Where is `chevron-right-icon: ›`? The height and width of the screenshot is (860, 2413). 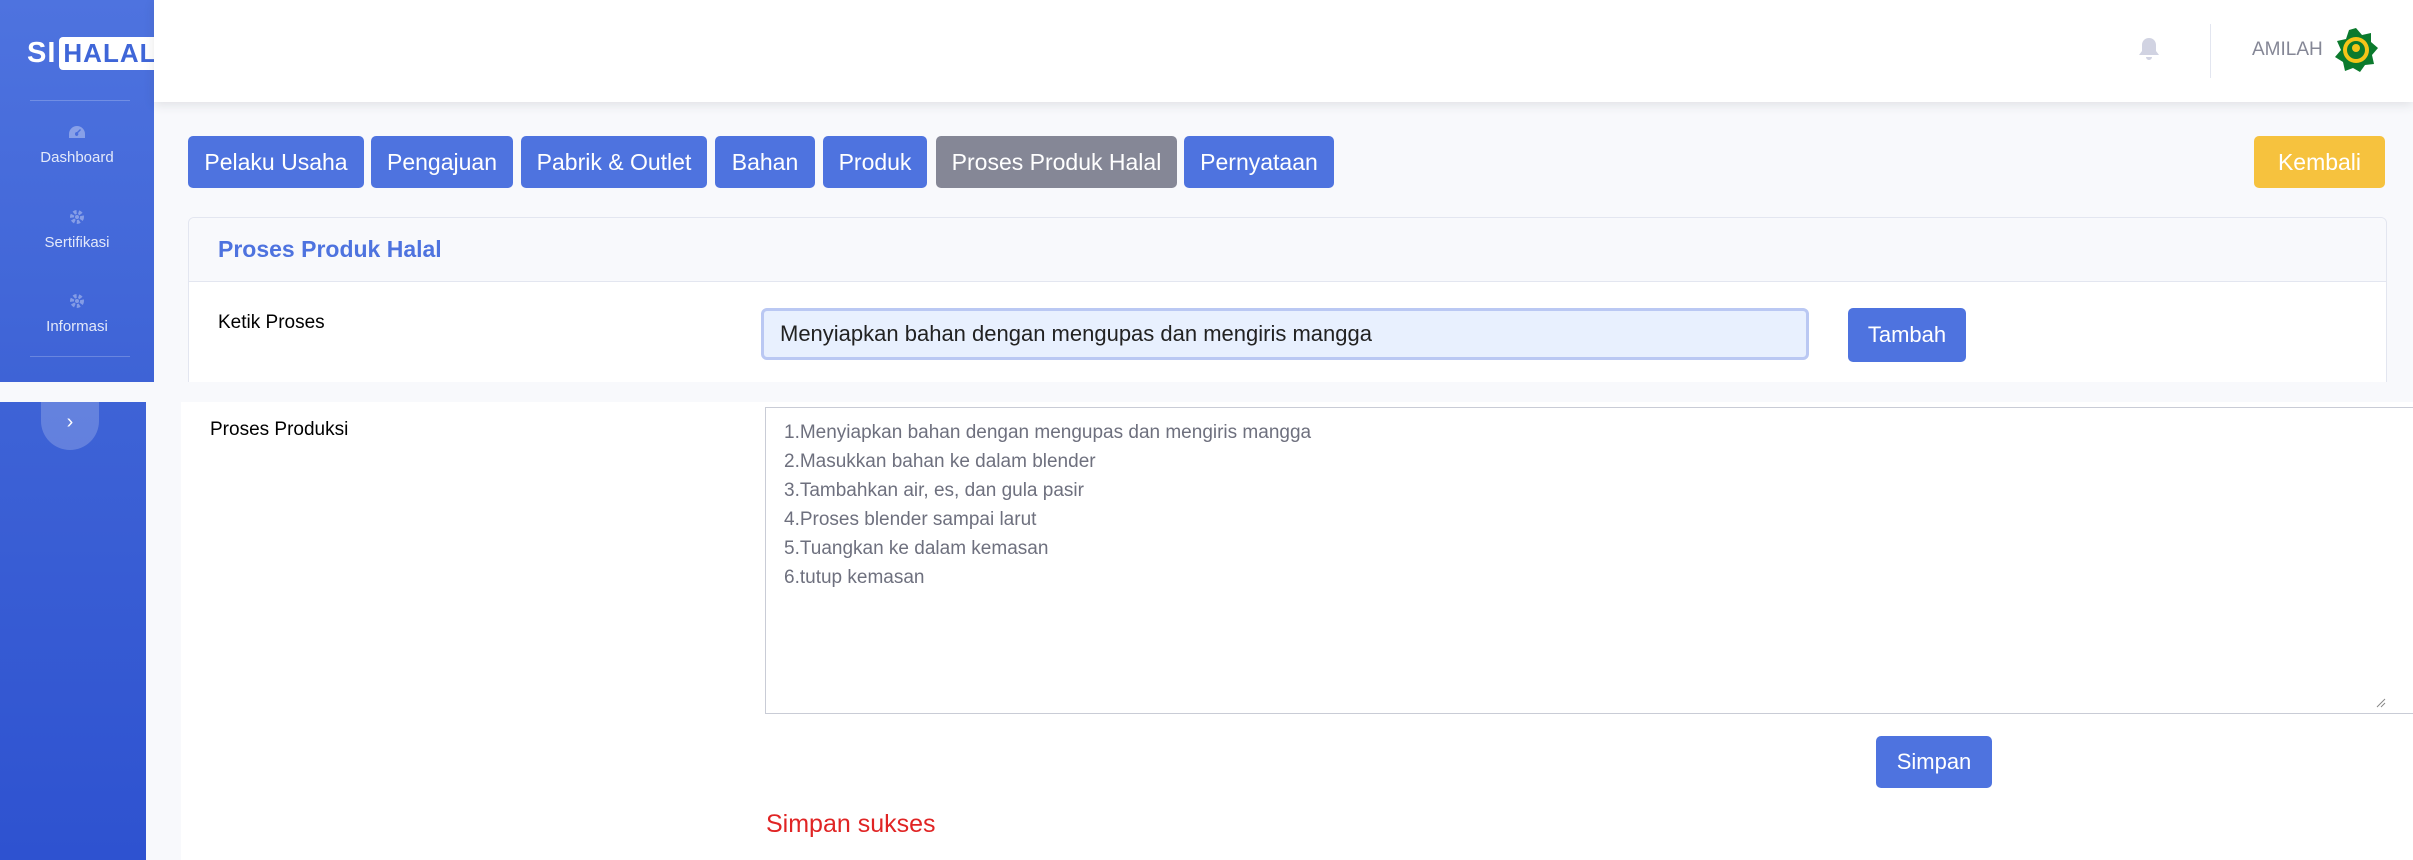
chevron-right-icon: › is located at coordinates (70, 422).